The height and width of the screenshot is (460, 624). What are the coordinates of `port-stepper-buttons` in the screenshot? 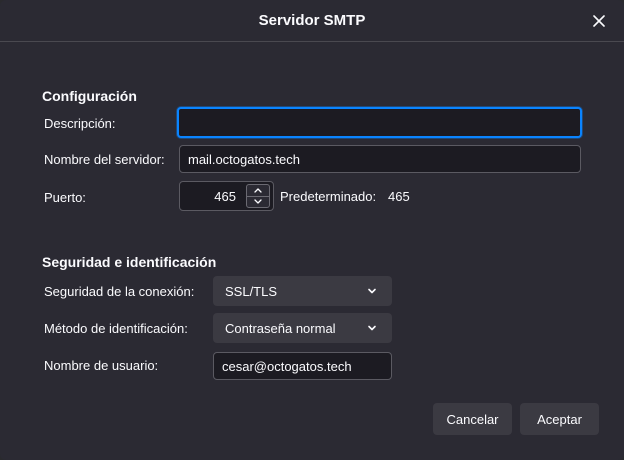 It's located at (258, 196).